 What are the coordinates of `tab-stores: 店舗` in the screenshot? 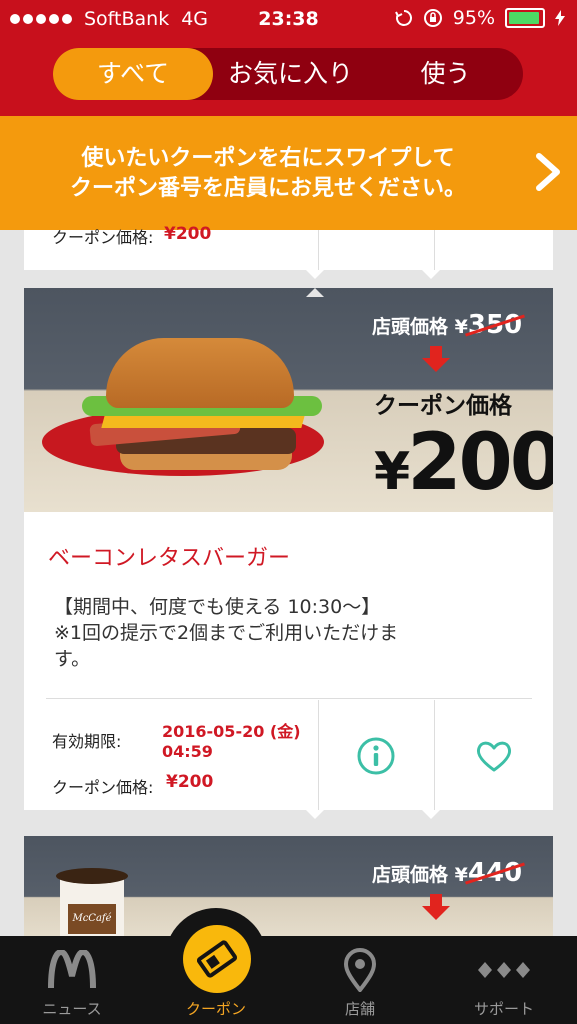 It's located at (360, 980).